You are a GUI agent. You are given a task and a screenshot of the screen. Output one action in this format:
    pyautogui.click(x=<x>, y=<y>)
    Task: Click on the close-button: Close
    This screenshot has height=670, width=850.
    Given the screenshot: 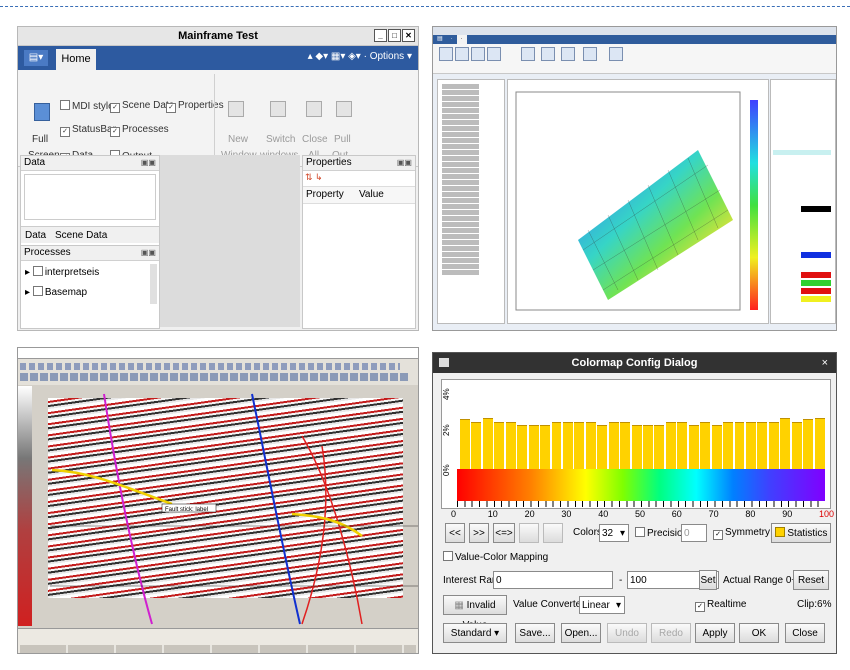 What is the action you would take?
    pyautogui.click(x=805, y=633)
    